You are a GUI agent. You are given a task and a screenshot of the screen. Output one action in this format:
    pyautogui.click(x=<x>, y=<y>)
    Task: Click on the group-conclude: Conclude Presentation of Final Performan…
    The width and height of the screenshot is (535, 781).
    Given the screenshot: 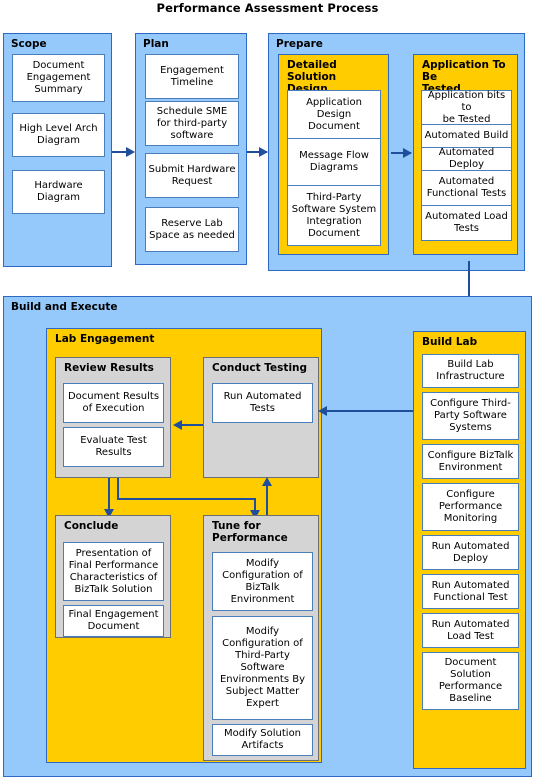 What is the action you would take?
    pyautogui.click(x=113, y=576)
    